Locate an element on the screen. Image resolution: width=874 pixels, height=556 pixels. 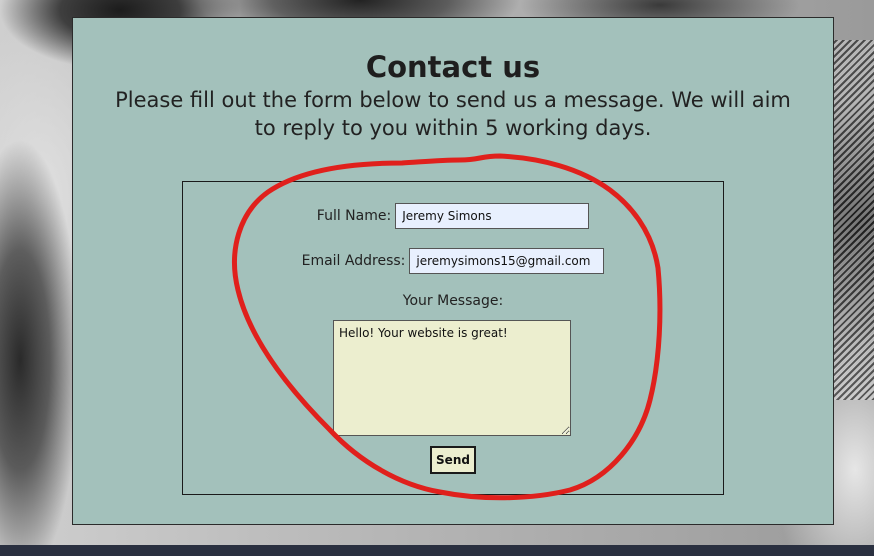
email-input is located at coordinates (507, 261).